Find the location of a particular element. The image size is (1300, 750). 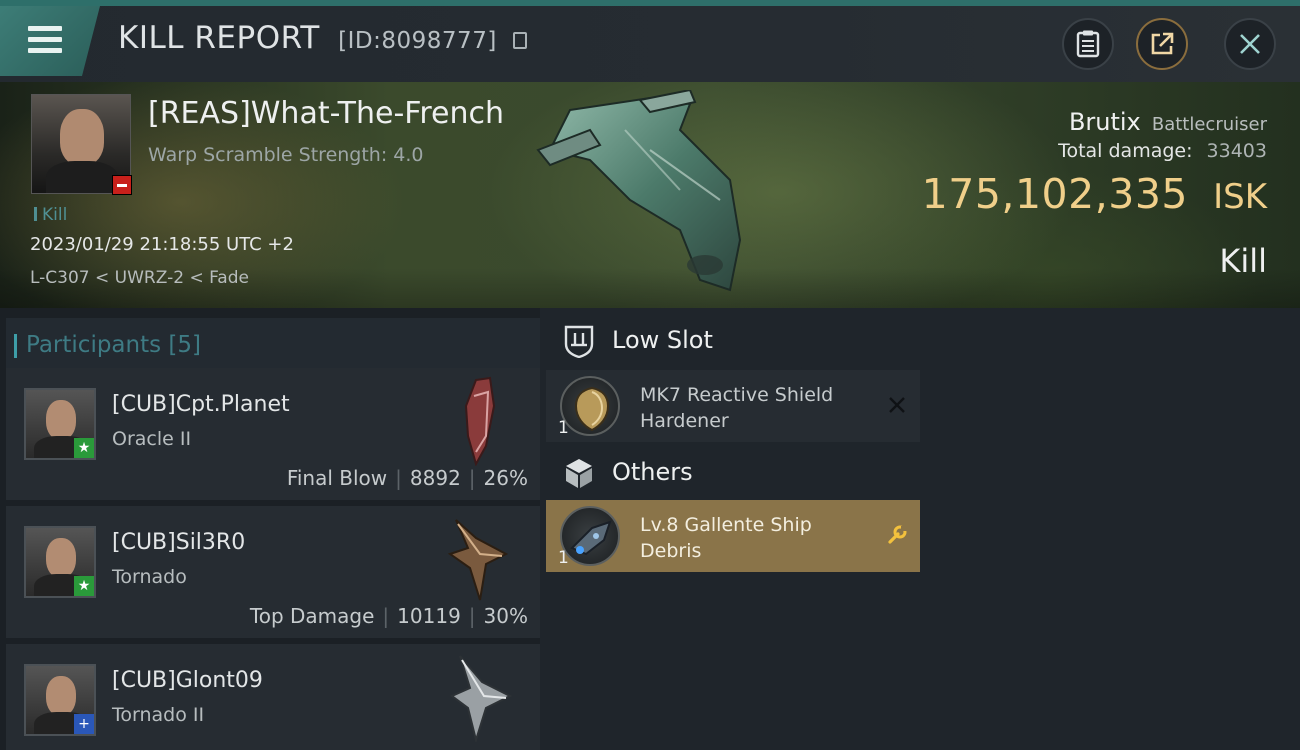

participant-name: [CUB]Cpt.Planet is located at coordinates (201, 404).